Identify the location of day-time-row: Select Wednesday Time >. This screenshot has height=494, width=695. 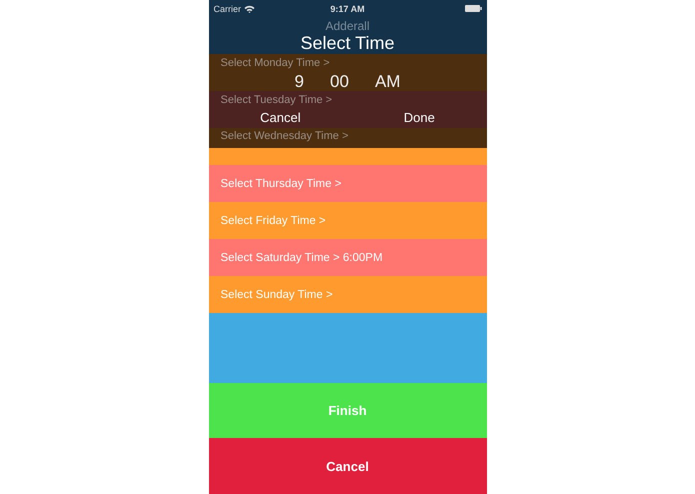
(347, 146).